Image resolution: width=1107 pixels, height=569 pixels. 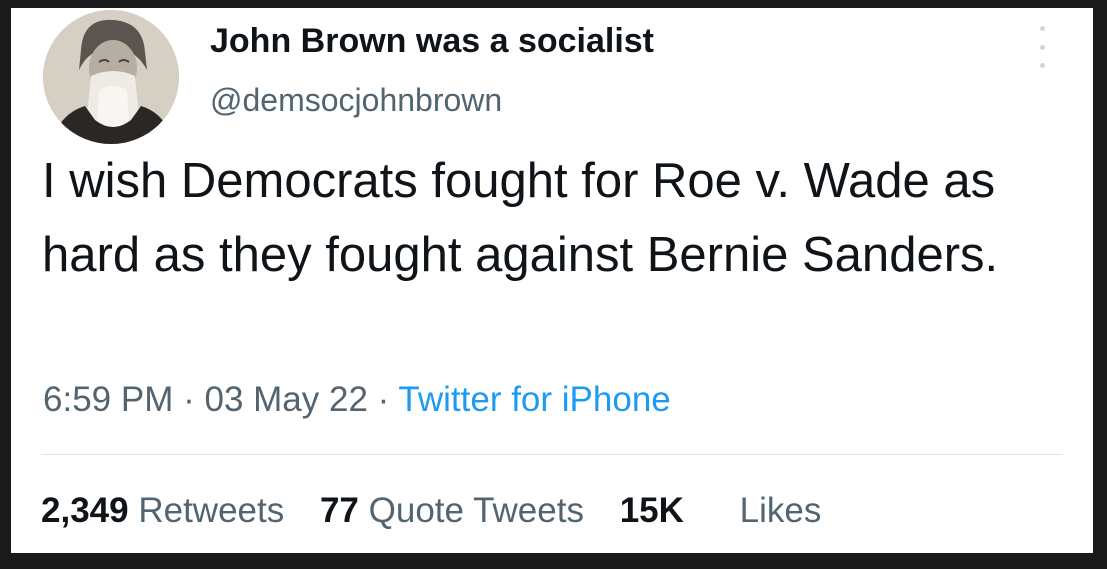 I want to click on likes-count: 15K, so click(x=651, y=510).